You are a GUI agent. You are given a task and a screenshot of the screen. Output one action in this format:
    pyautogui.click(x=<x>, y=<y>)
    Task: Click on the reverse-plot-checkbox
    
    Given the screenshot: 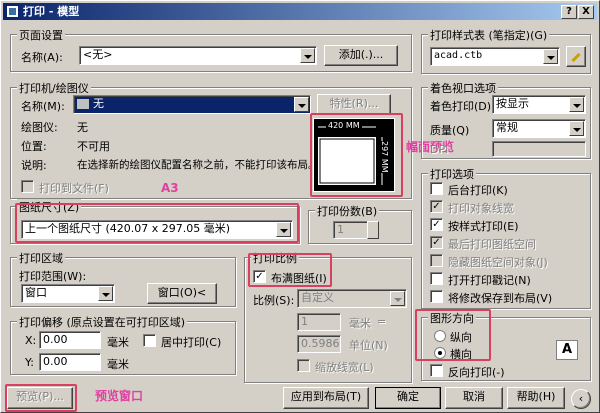 What is the action you would take?
    pyautogui.click(x=436, y=370)
    